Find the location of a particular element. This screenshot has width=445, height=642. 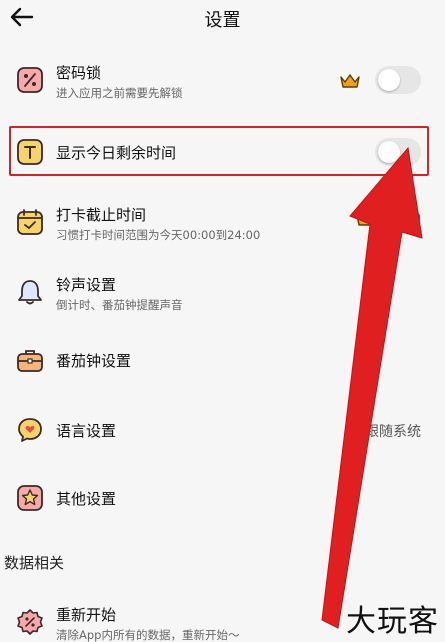

setting-other: 其他设置 is located at coordinates (222, 498).